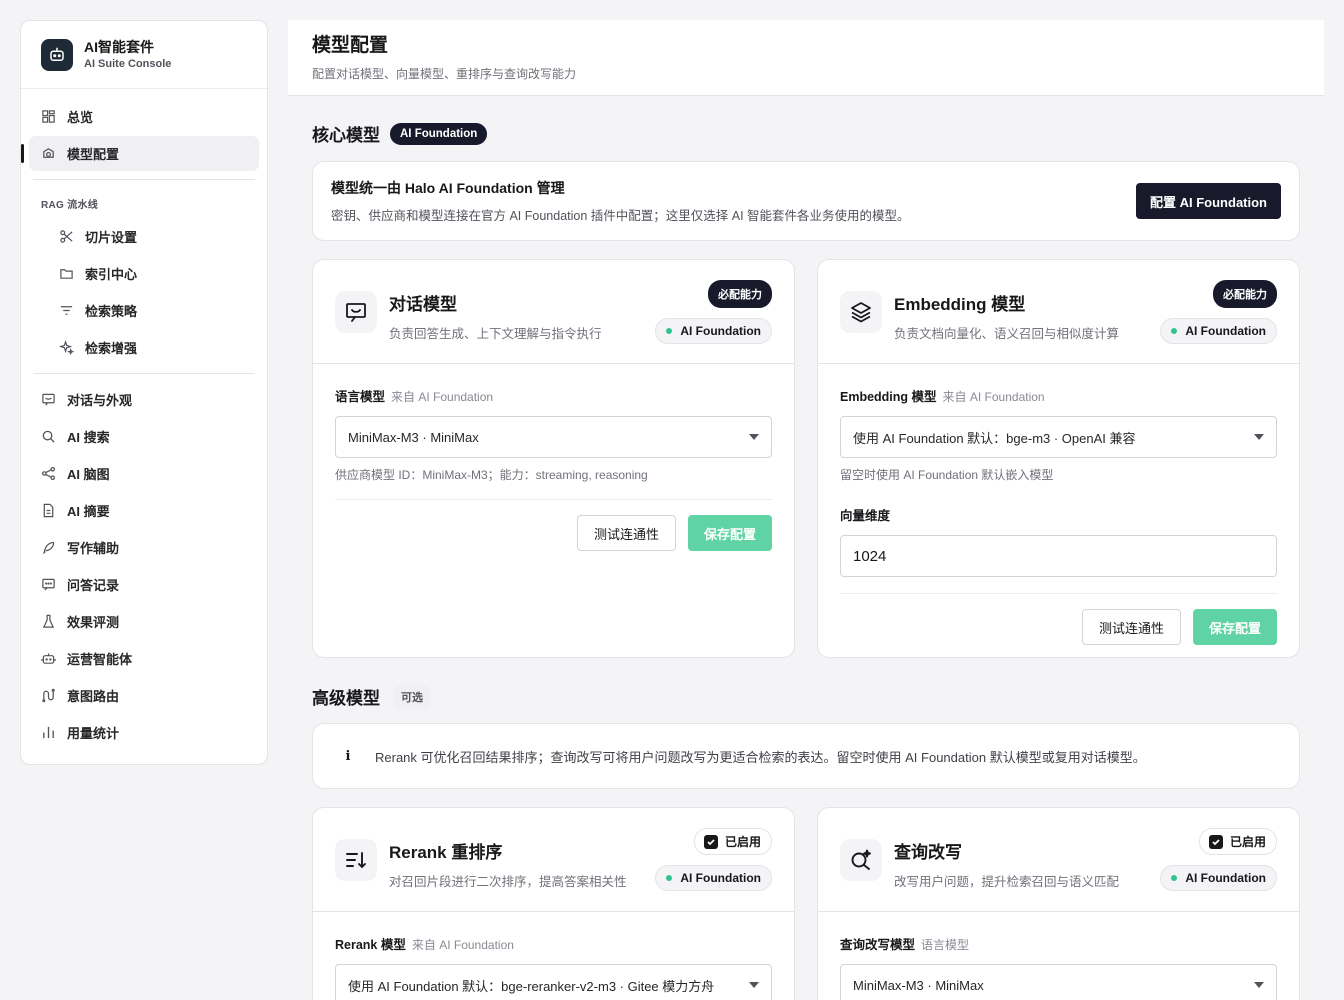 The width and height of the screenshot is (1344, 1000). I want to click on page-subtitle: 配置对话模型、向量模型、重排序与查询改写能力, so click(444, 74).